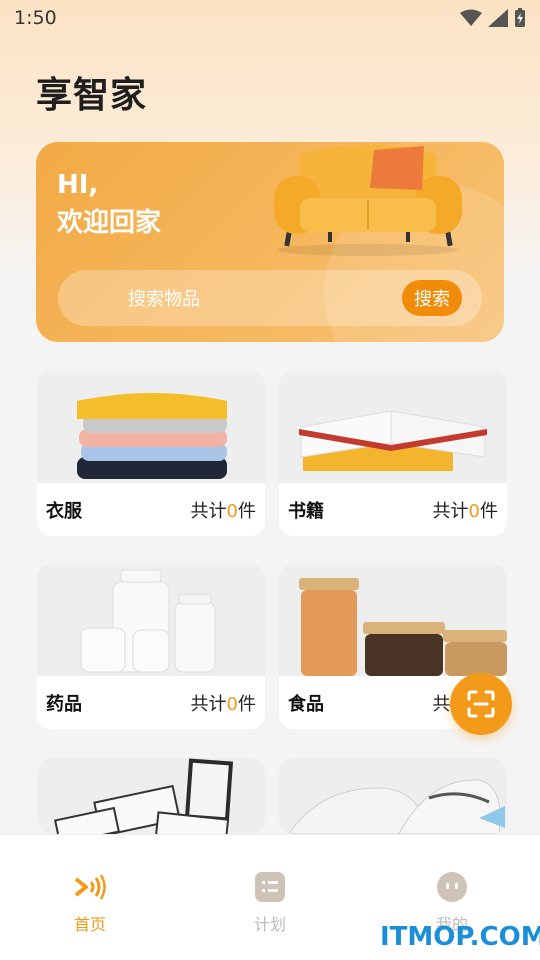 The height and width of the screenshot is (960, 540). What do you see at coordinates (151, 620) in the screenshot?
I see `medicine-image` at bounding box center [151, 620].